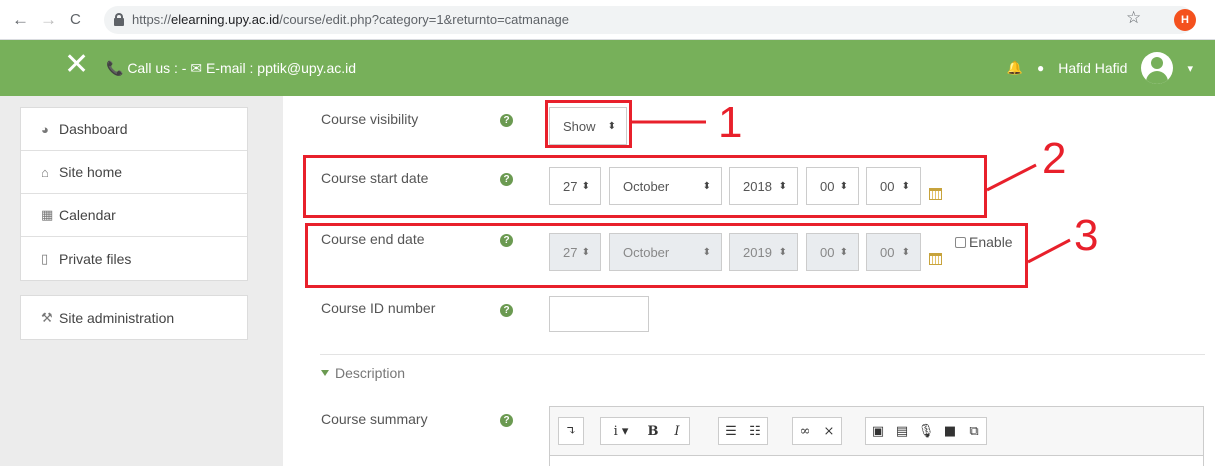 The height and width of the screenshot is (466, 1215). I want to click on sidebar-item-site-administration: ⚒ Site administration, so click(134, 317).